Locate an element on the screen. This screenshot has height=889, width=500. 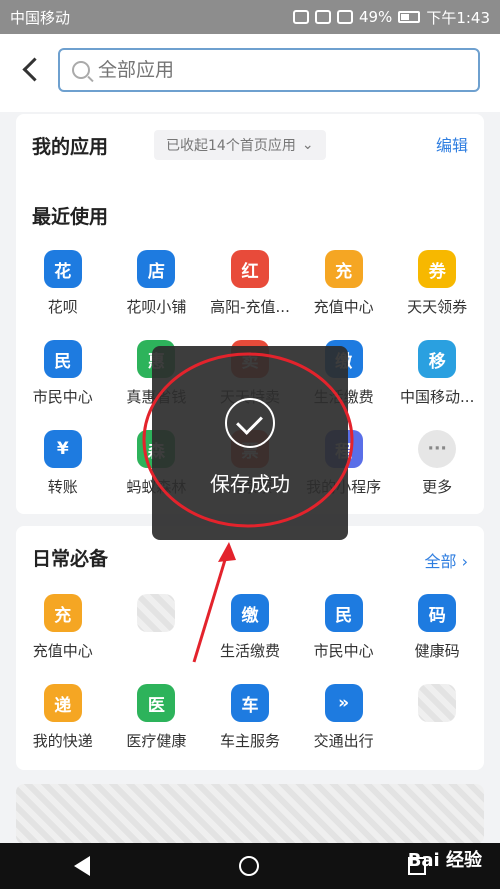
huabei-icon: 花 is located at coordinates (62, 269).